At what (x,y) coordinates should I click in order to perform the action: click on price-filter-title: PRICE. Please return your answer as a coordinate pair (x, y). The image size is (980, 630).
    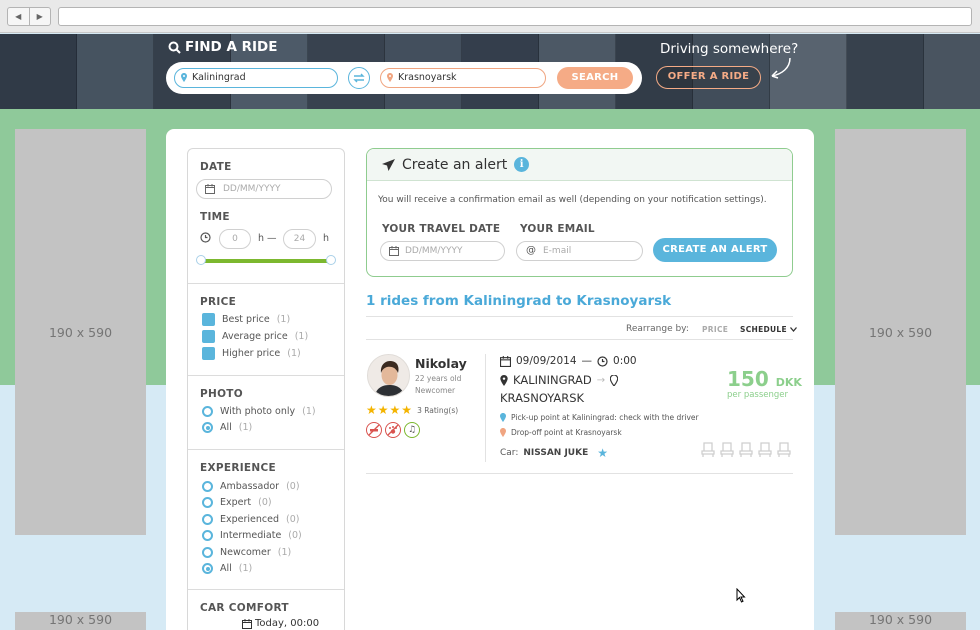
    Looking at the image, I should click on (218, 302).